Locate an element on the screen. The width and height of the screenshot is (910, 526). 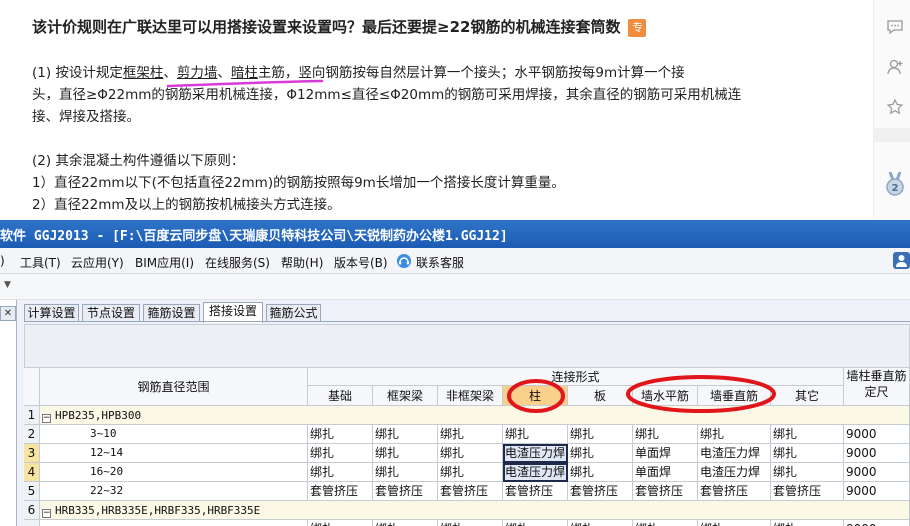
tab-node-settings: 节点设置 is located at coordinates (111, 313).